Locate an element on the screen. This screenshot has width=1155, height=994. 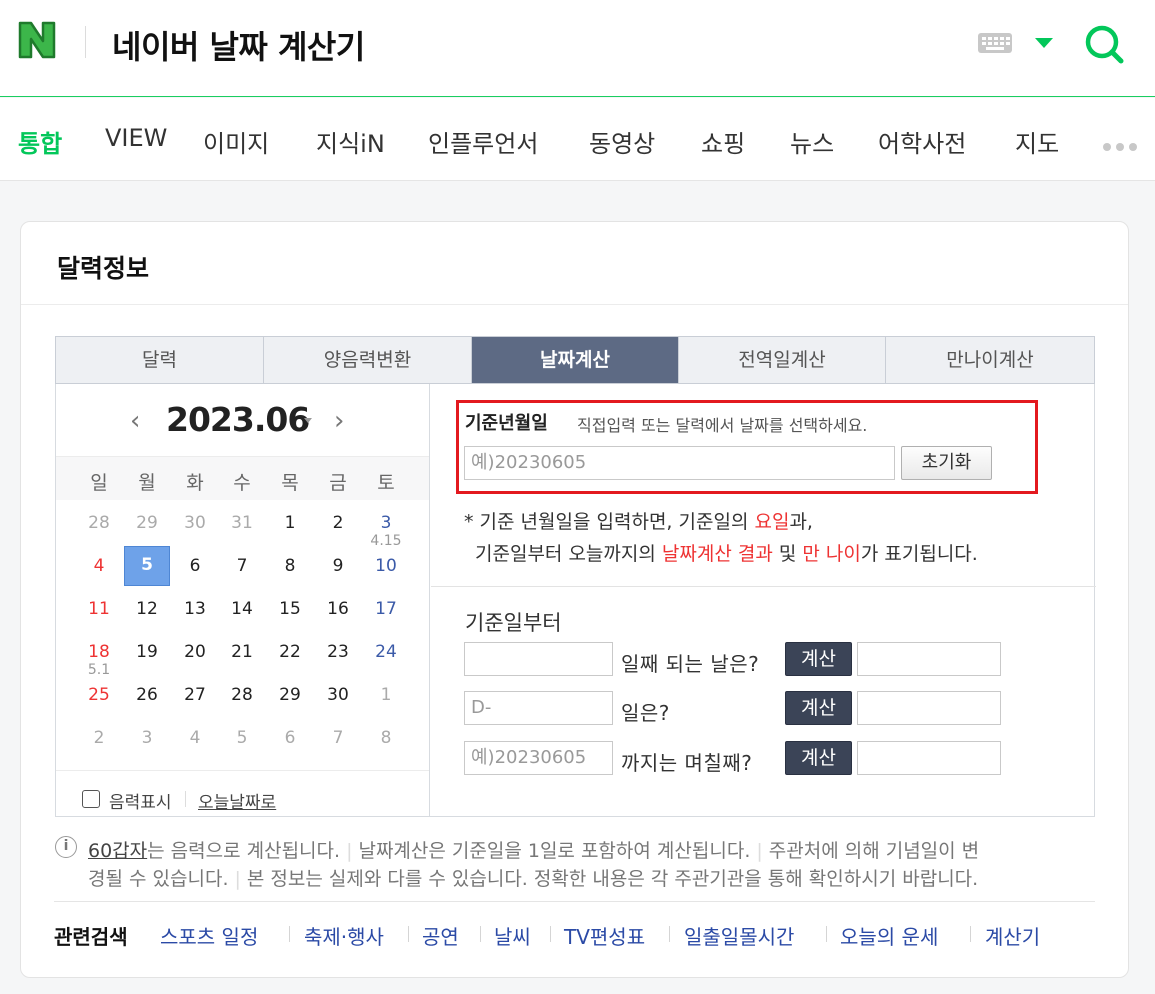
until-date-input: 예)20230605 is located at coordinates (538, 758).